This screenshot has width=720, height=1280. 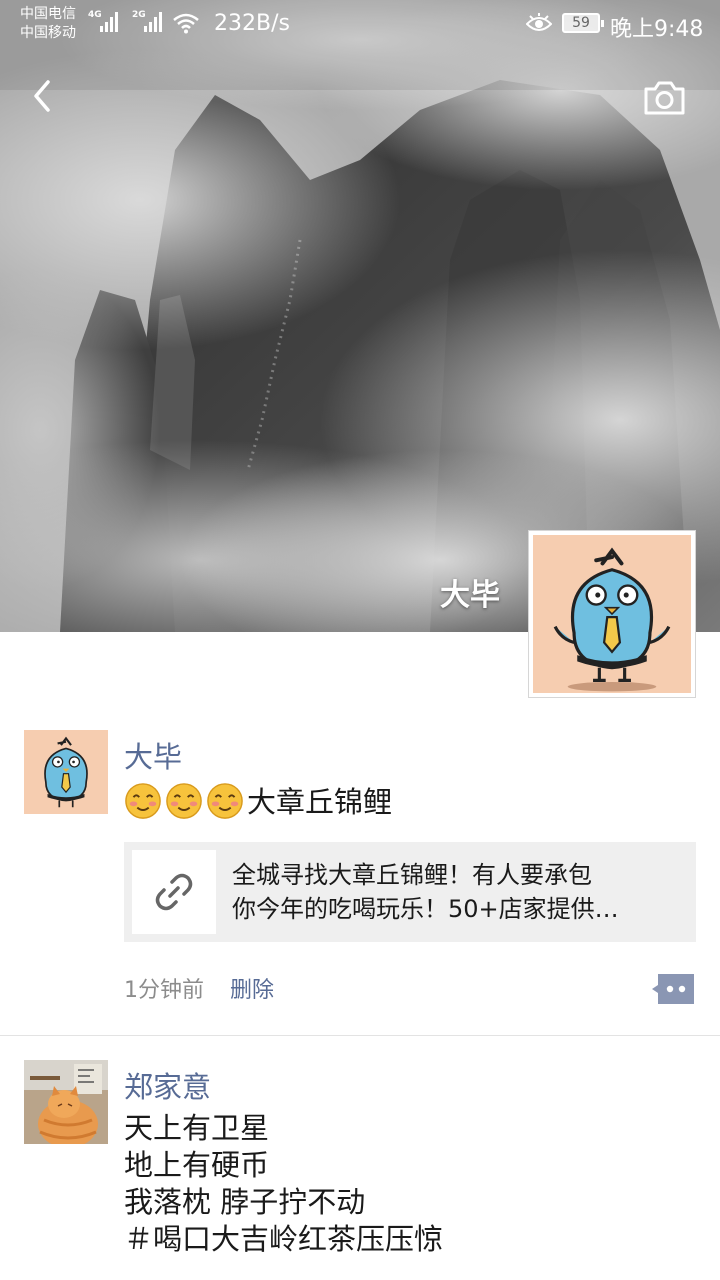 What do you see at coordinates (283, 1184) in the screenshot?
I see `post-text: 天上有卫星 地上有硬币 我落枕 脖子拧不动 ＃喝口大吉岭红茶压压惊` at bounding box center [283, 1184].